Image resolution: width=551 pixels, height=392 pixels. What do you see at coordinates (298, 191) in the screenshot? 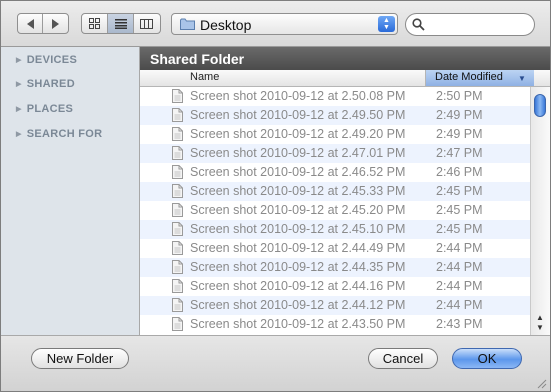
I see `file-name: Screen shot 2010-09-12 at 2.45.33 PM` at bounding box center [298, 191].